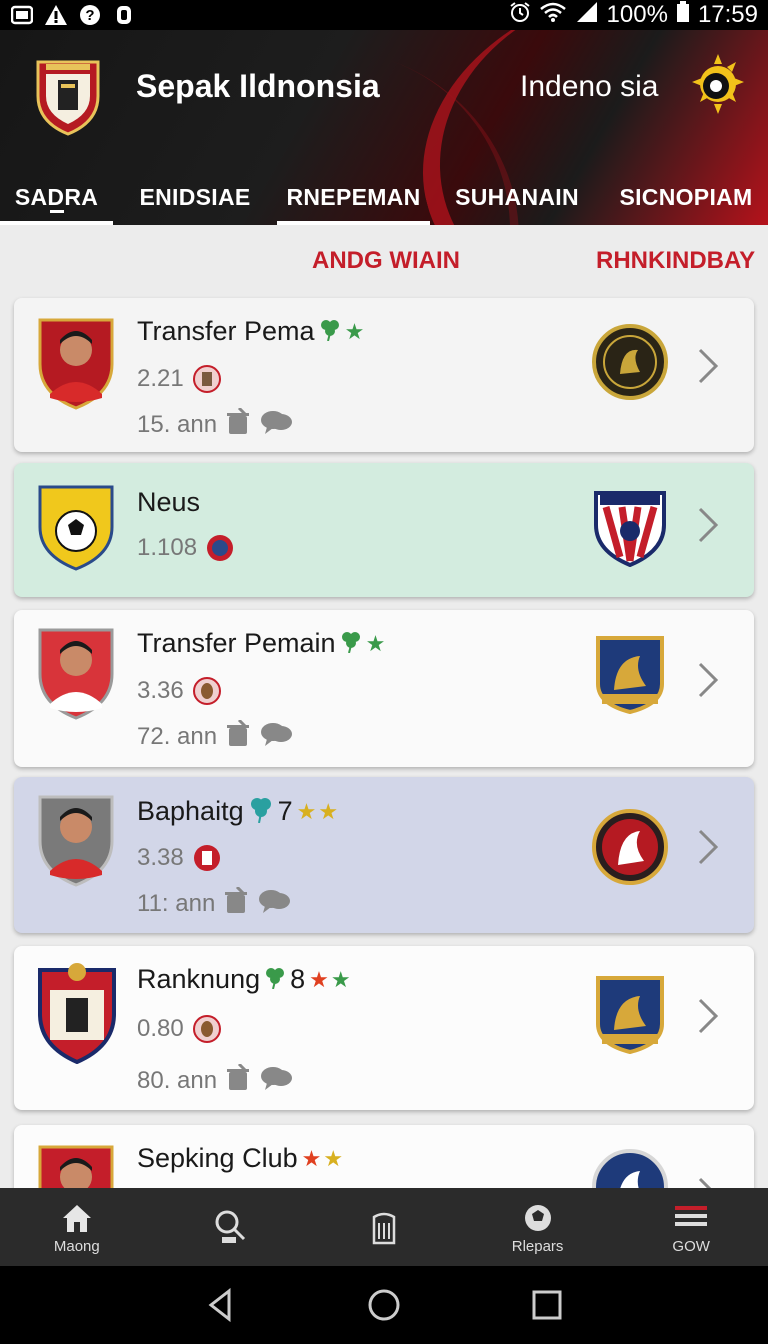 This screenshot has width=768, height=1344. What do you see at coordinates (384, 855) in the screenshot?
I see `list-item: Baphaitg 7 ★ ★ 3.38 11: ann` at bounding box center [384, 855].